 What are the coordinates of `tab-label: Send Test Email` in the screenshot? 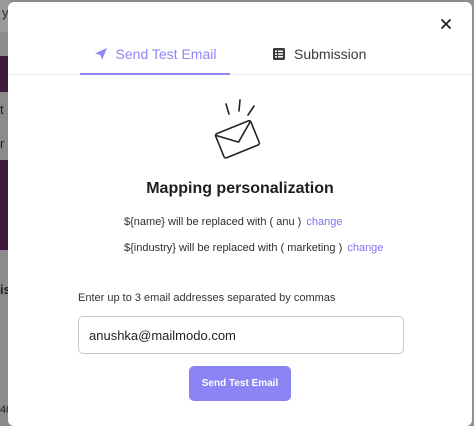 It's located at (166, 53).